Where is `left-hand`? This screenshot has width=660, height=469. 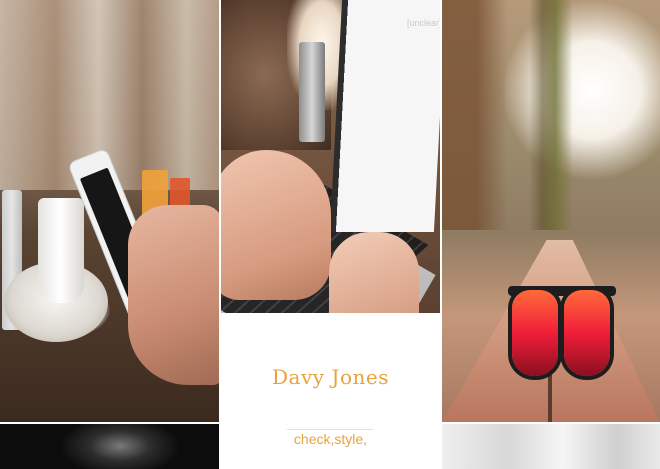
left-hand is located at coordinates (276, 225).